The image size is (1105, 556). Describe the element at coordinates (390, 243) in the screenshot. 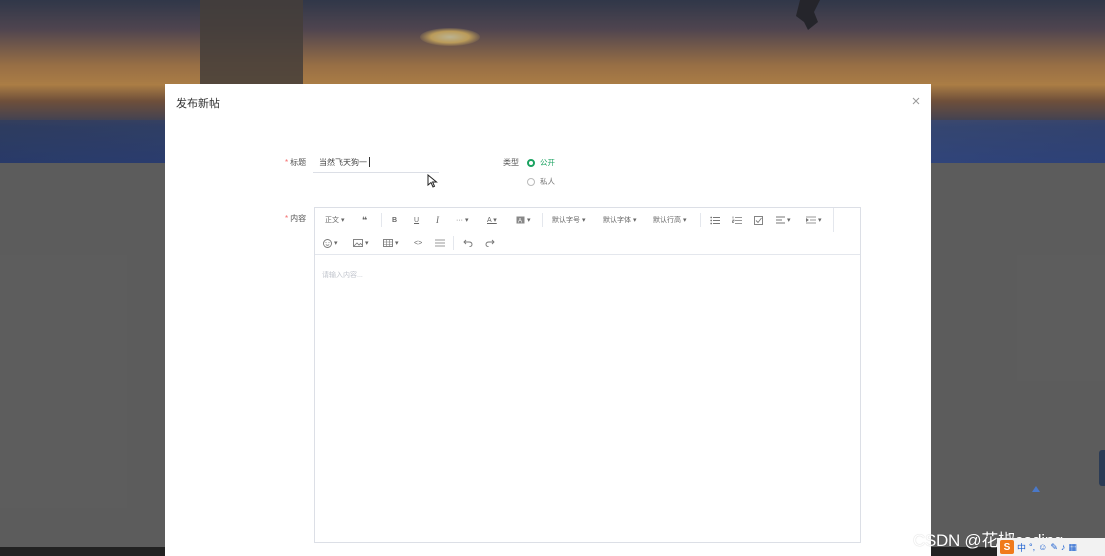

I see `table-icon: ▾` at that location.